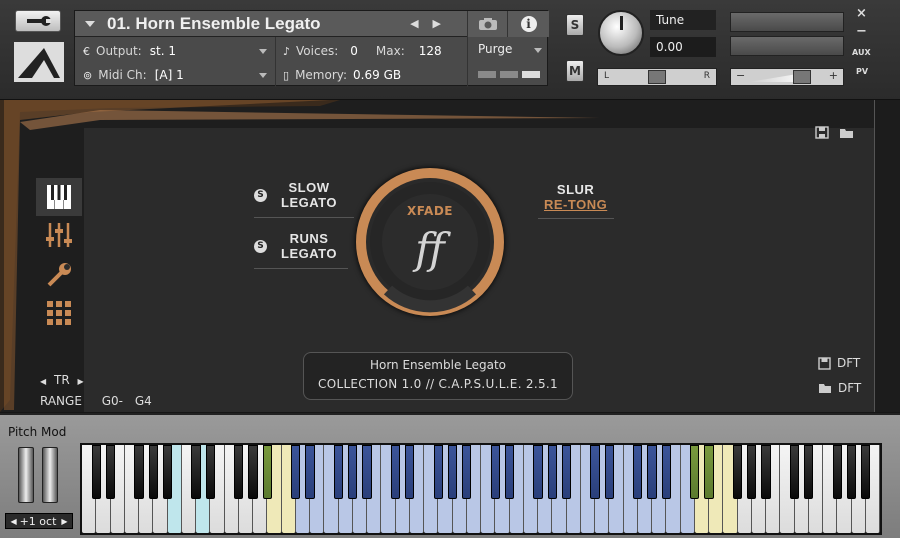 The image size is (900, 538). What do you see at coordinates (59, 275) in the screenshot?
I see `nav-settings` at bounding box center [59, 275].